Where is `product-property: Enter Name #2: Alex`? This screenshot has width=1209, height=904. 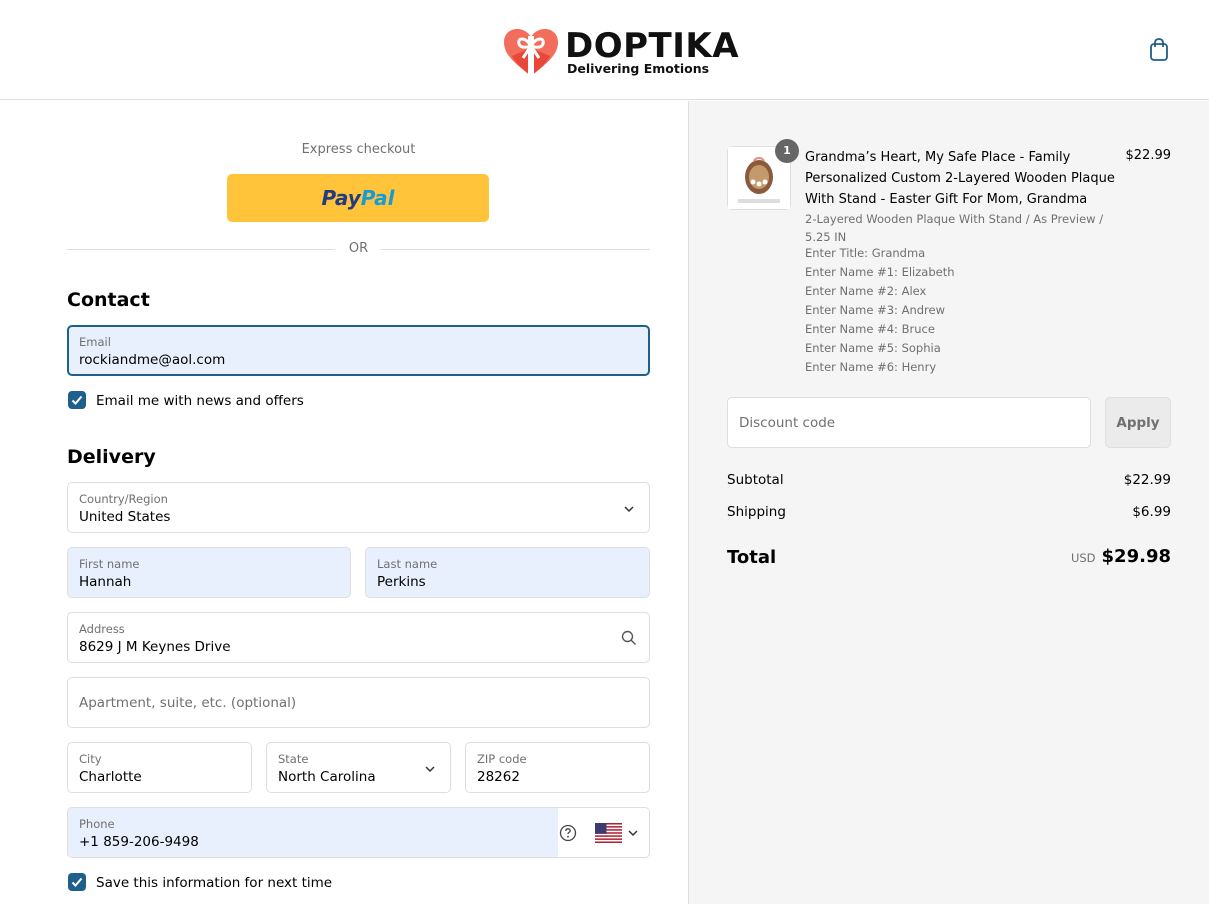 product-property: Enter Name #2: Alex is located at coordinates (866, 291).